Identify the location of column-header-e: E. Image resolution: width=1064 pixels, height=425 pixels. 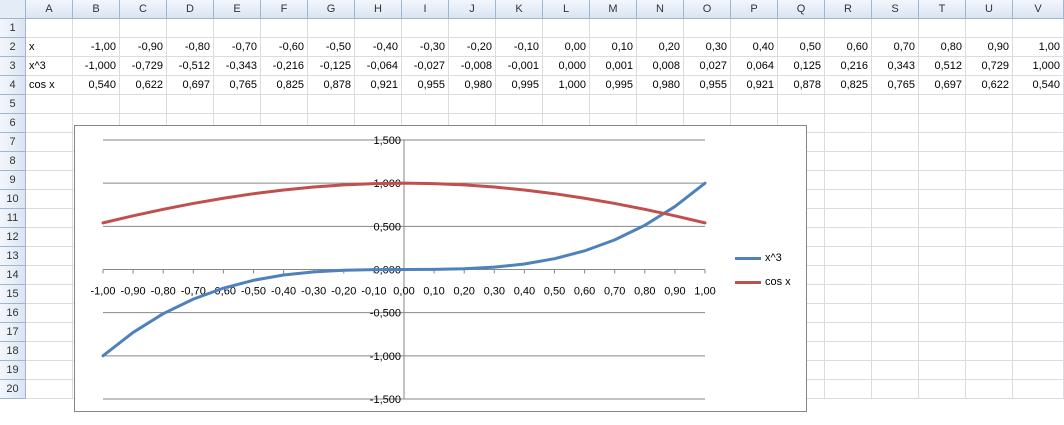
(237, 9).